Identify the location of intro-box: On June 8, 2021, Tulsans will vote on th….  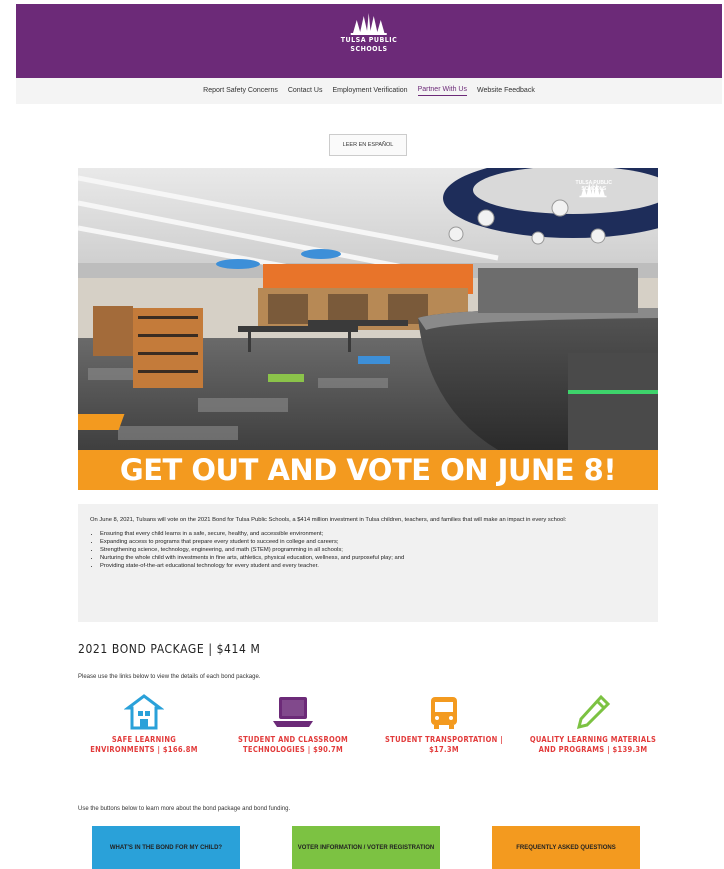
(368, 563).